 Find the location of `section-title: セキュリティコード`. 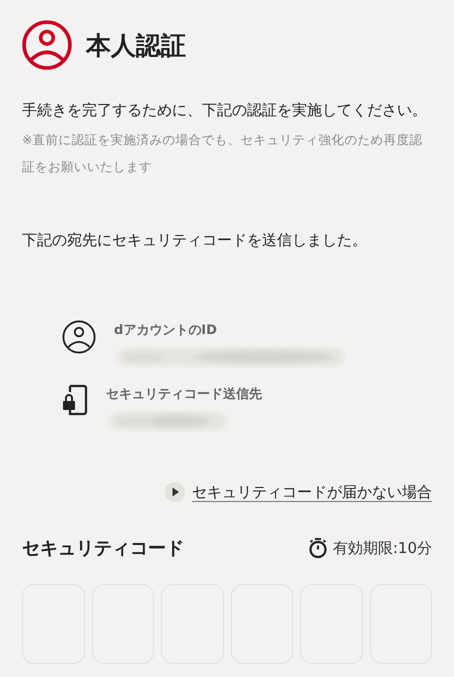

section-title: セキュリティコード is located at coordinates (103, 548).